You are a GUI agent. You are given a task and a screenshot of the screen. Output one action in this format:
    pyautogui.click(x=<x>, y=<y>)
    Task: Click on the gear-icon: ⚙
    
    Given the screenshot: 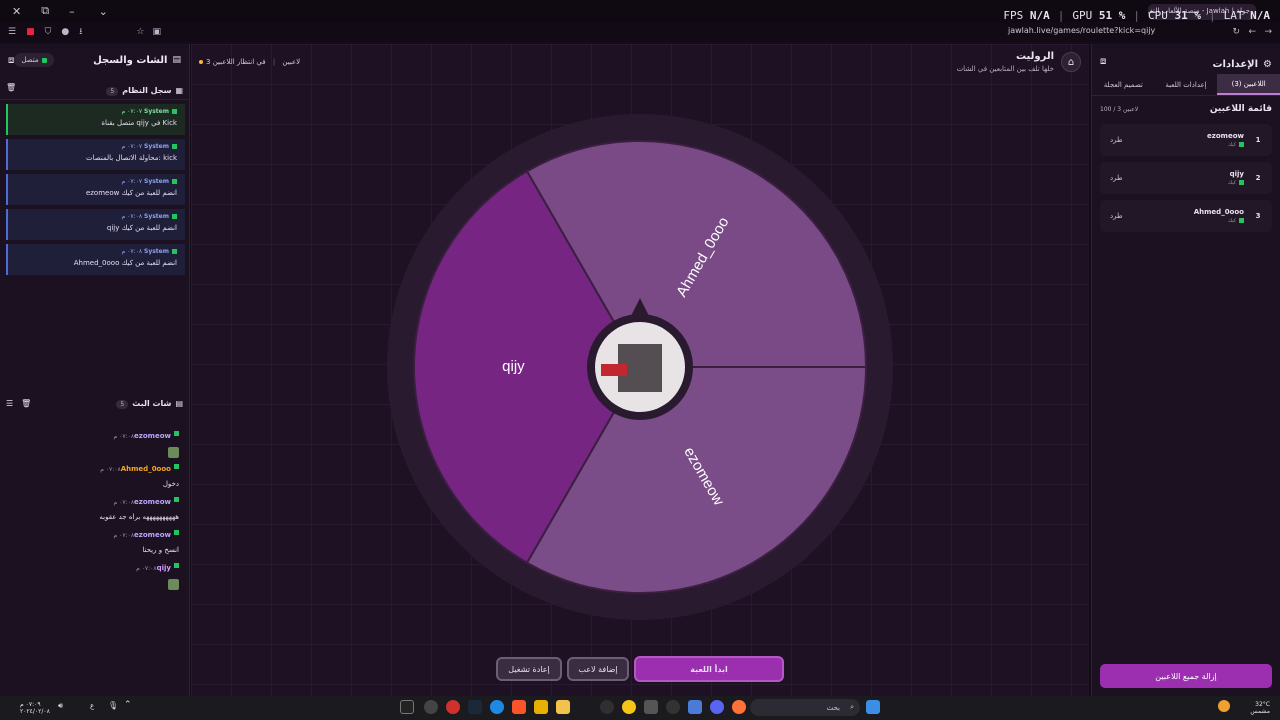 What is the action you would take?
    pyautogui.click(x=1267, y=64)
    